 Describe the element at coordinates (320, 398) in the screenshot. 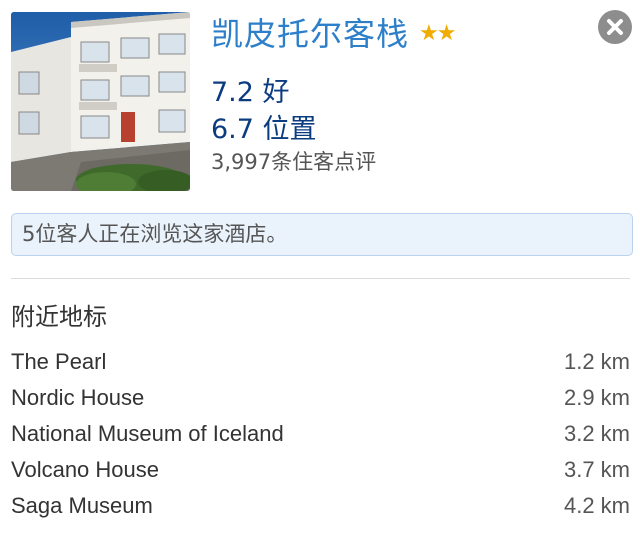

I see `landmark-row: Nordic House 2.9 km` at that location.